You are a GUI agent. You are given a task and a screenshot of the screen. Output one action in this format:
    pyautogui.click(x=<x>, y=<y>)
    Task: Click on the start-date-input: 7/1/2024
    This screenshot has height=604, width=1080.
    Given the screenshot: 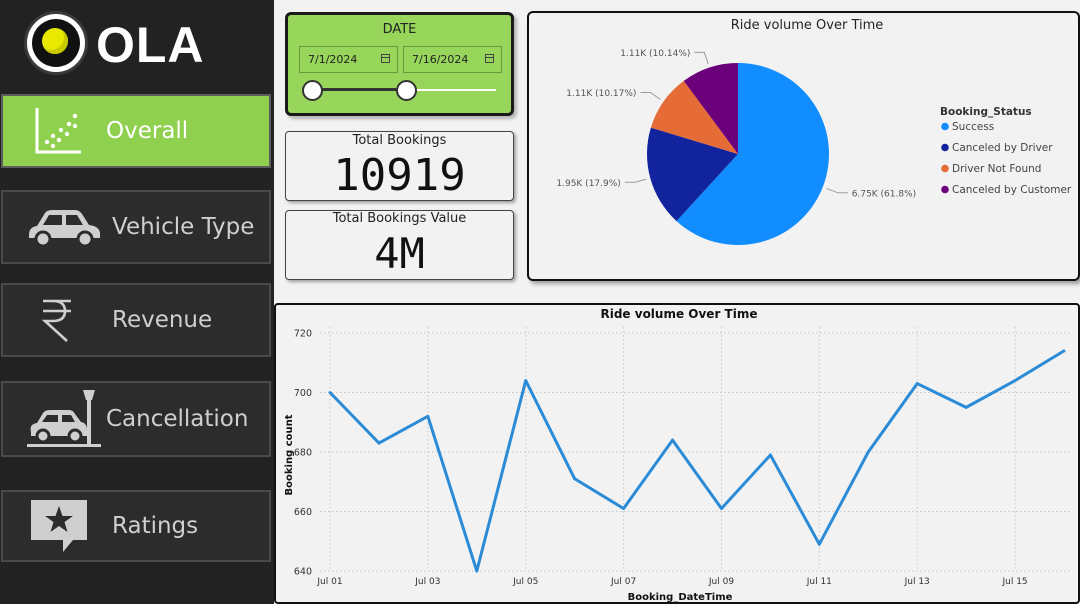 What is the action you would take?
    pyautogui.click(x=348, y=59)
    